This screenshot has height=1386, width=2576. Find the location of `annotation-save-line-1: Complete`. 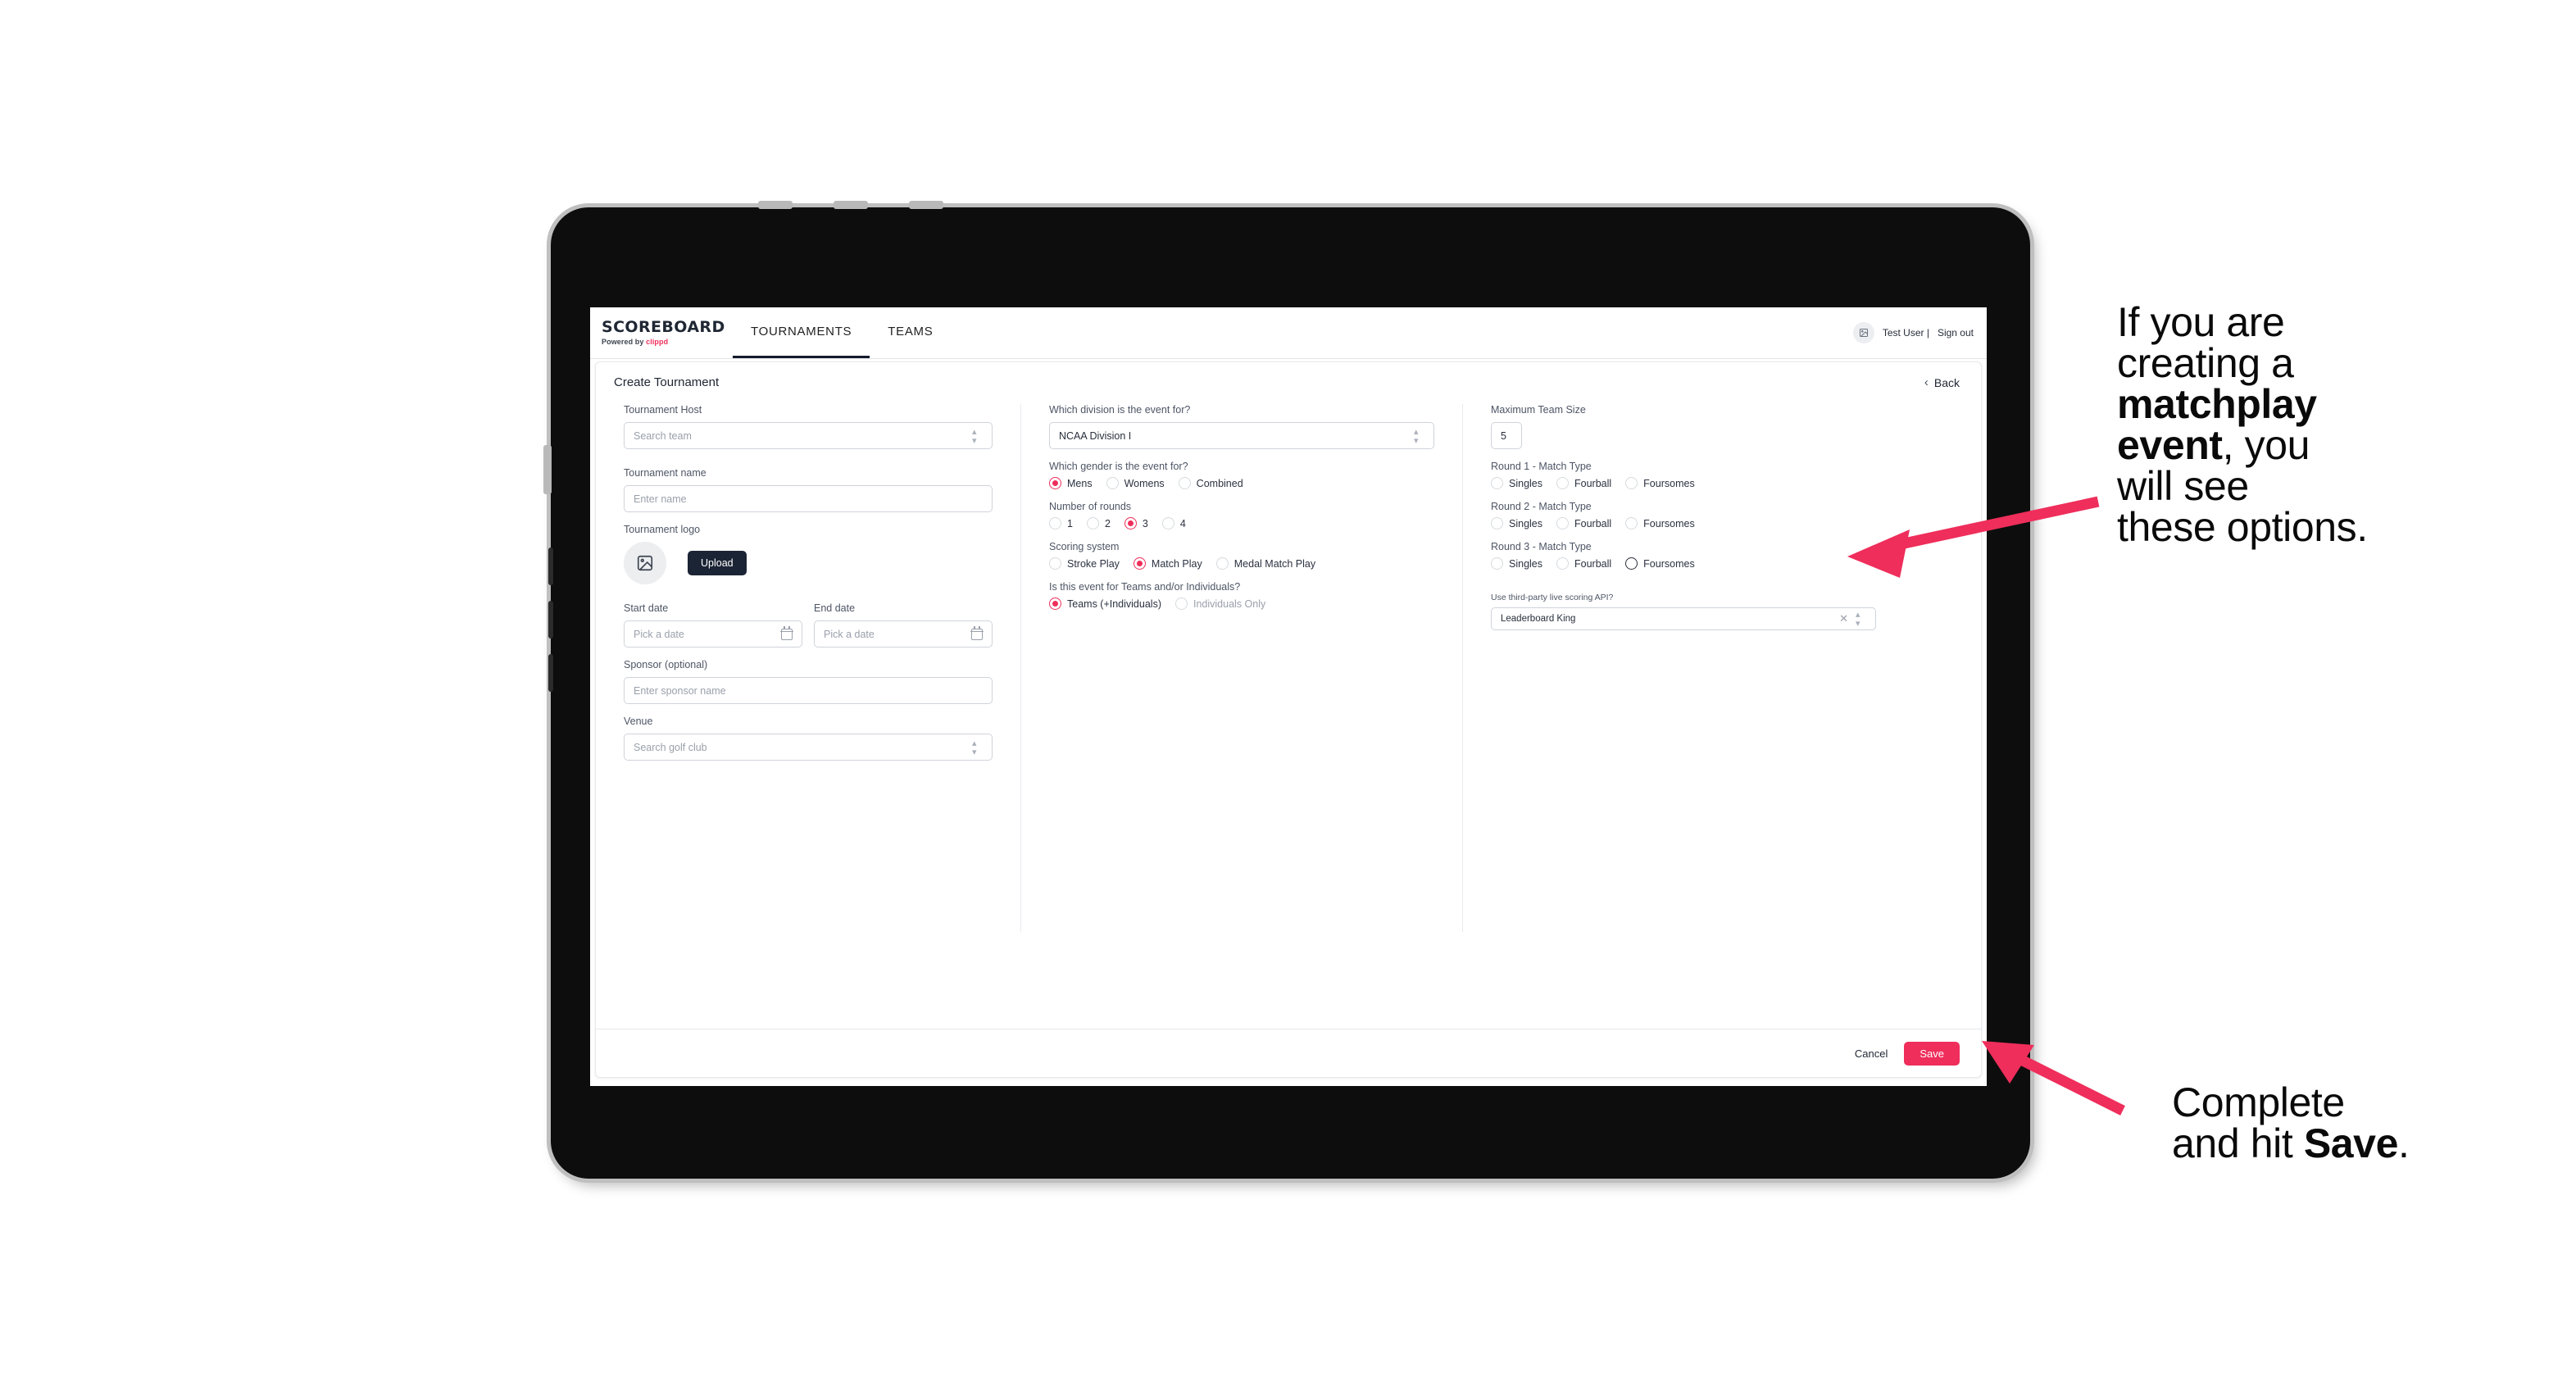

annotation-save-line-1: Complete is located at coordinates (2258, 1102).